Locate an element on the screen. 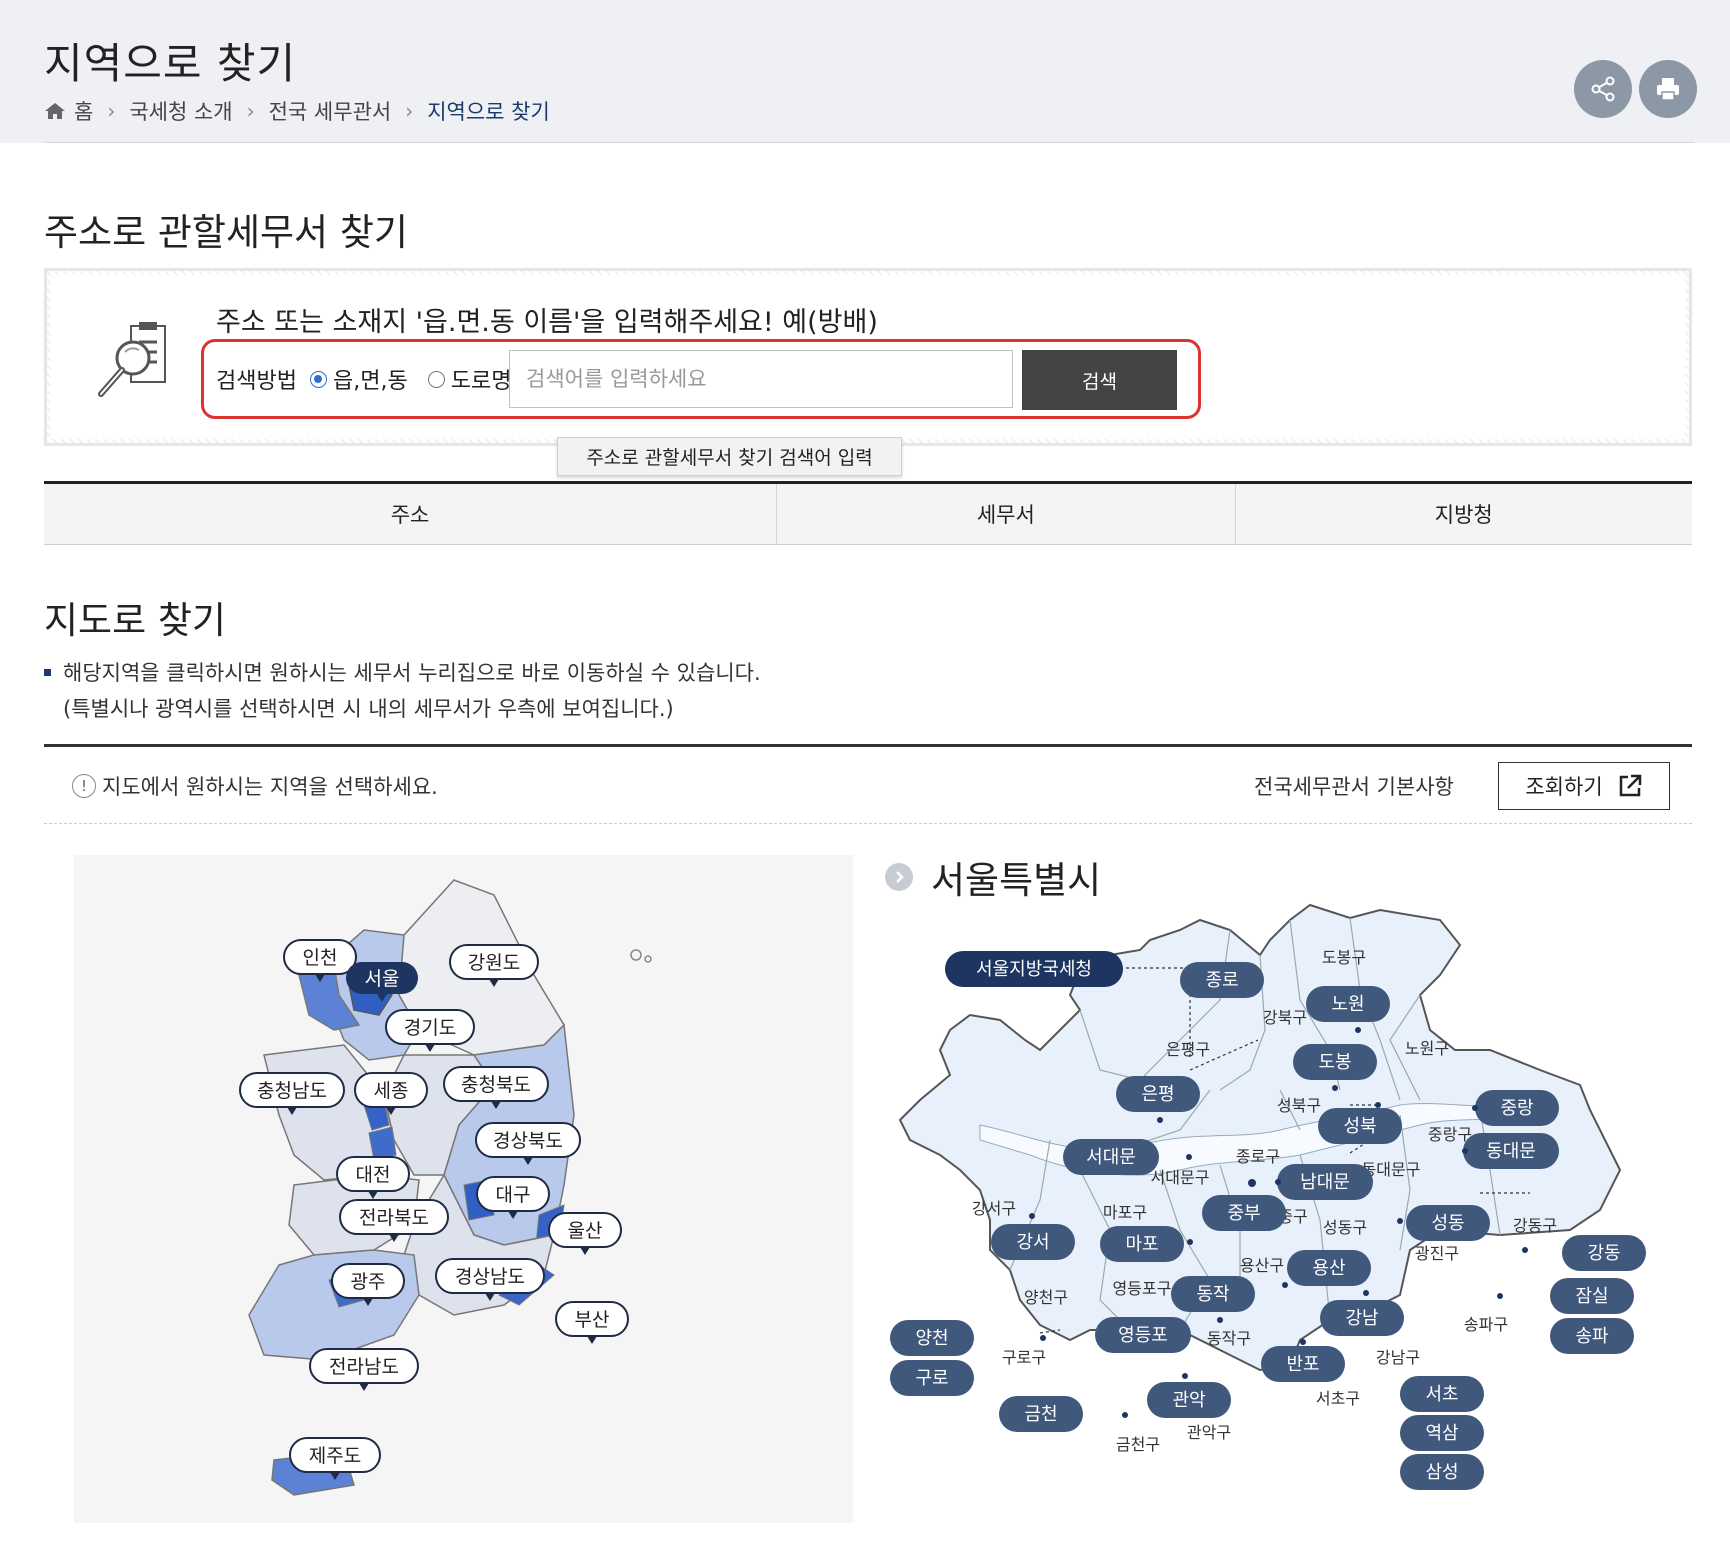 The width and height of the screenshot is (1730, 1542). office-samseong: 삼성 is located at coordinates (1442, 1472).